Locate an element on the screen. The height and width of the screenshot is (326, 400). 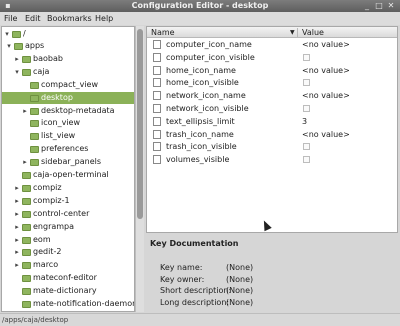
tree-root: ▾ / is located at coordinates (68, 34).